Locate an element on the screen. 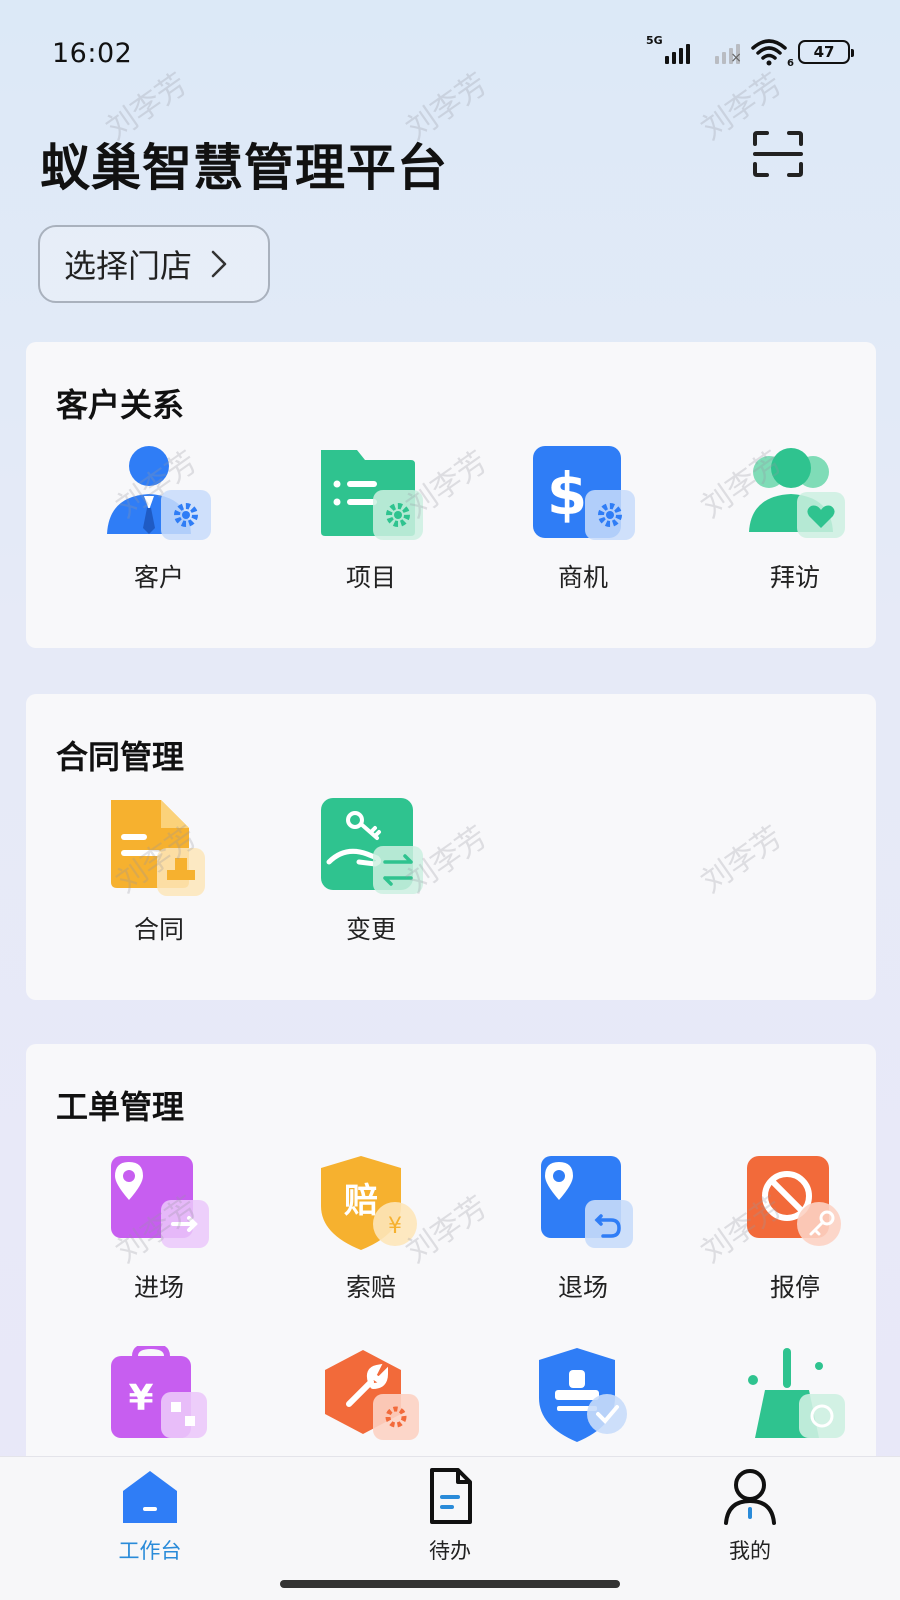 The width and height of the screenshot is (900, 1600). status-time: 16:02 is located at coordinates (92, 53).